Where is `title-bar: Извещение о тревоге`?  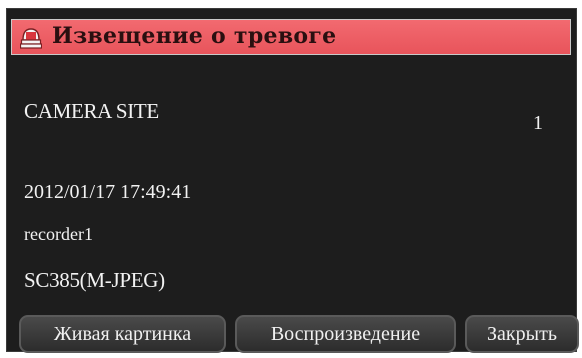 title-bar: Извещение о тревоге is located at coordinates (291, 37).